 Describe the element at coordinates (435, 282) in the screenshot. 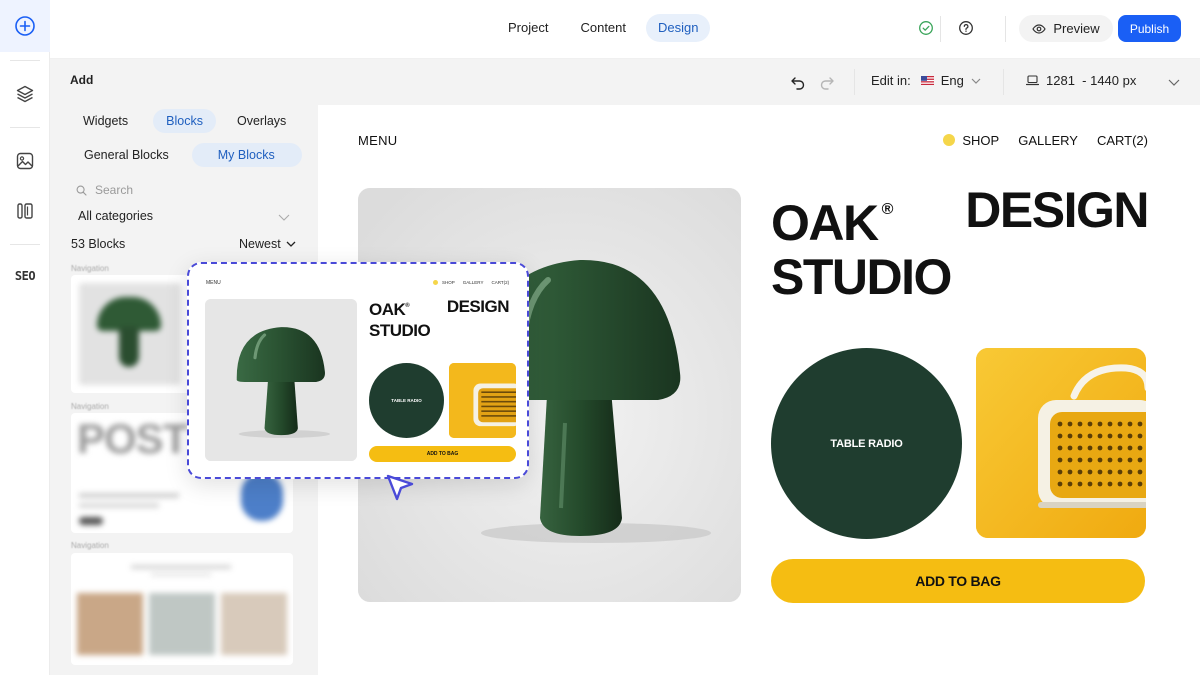

I see `preview-dot-icon` at that location.